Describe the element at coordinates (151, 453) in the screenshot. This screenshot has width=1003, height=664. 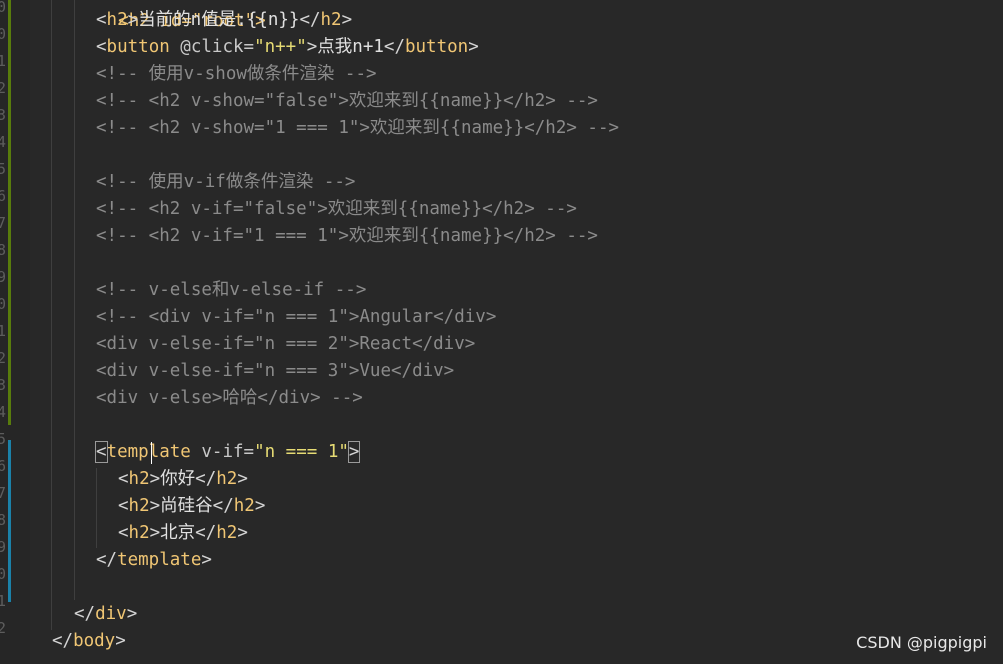
I see `text-cursor` at that location.